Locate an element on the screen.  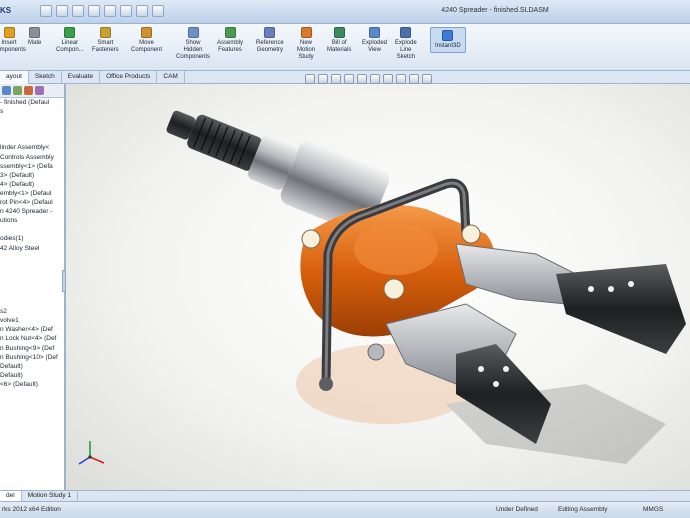
show-hidden-icon is located at coordinates (193, 32).